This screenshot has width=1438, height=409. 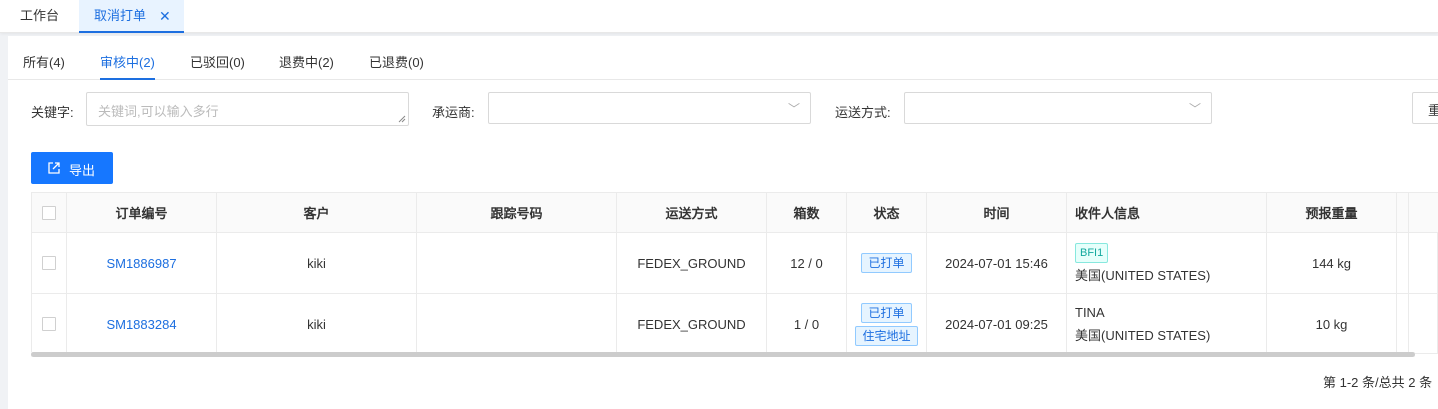 What do you see at coordinates (863, 112) in the screenshot?
I see `shipping-method-label: 运送方式:` at bounding box center [863, 112].